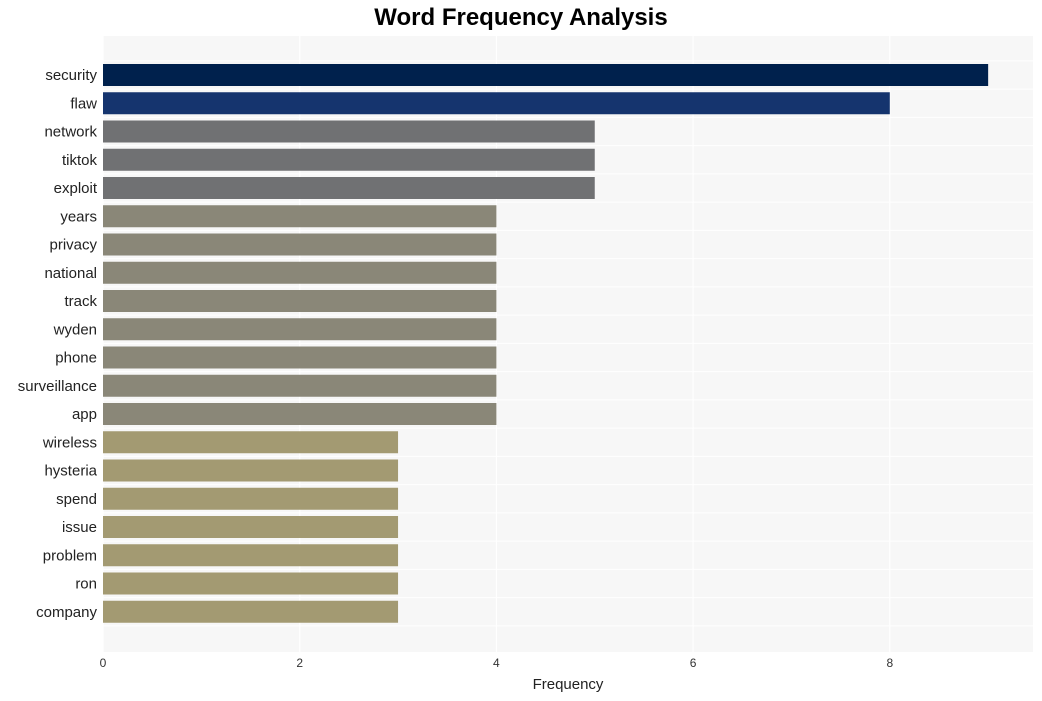 This screenshot has width=1042, height=701. What do you see at coordinates (251, 611) in the screenshot?
I see `bar-company` at bounding box center [251, 611].